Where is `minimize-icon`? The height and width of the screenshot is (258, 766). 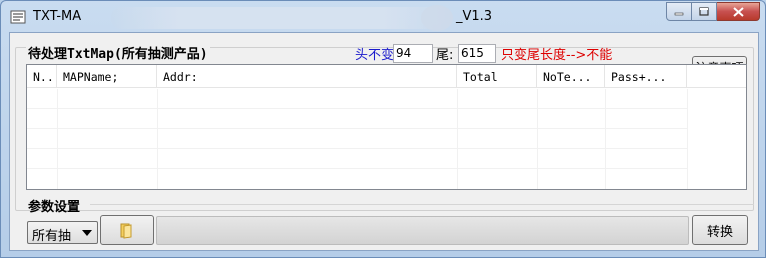
minimize-icon is located at coordinates (679, 13).